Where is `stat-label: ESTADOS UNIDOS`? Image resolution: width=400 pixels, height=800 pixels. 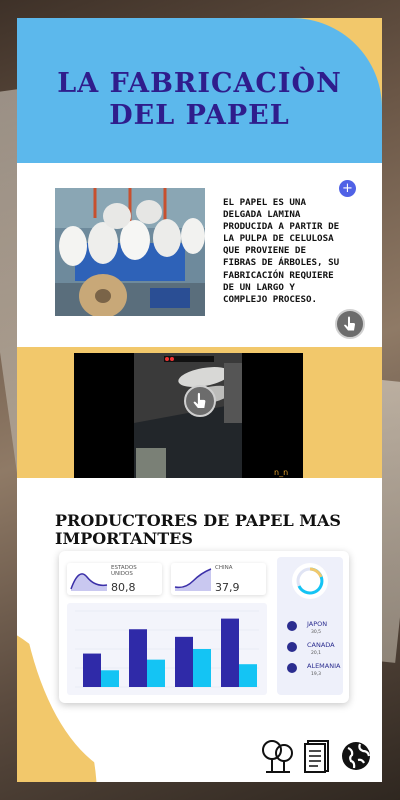
stat-label: ESTADOS UNIDOS is located at coordinates (124, 571).